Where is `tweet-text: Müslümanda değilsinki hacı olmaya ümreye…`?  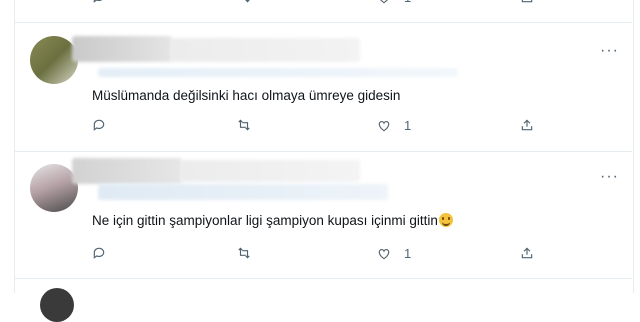 tweet-text: Müslümanda değilsinki hacı olmaya ümreye… is located at coordinates (246, 95).